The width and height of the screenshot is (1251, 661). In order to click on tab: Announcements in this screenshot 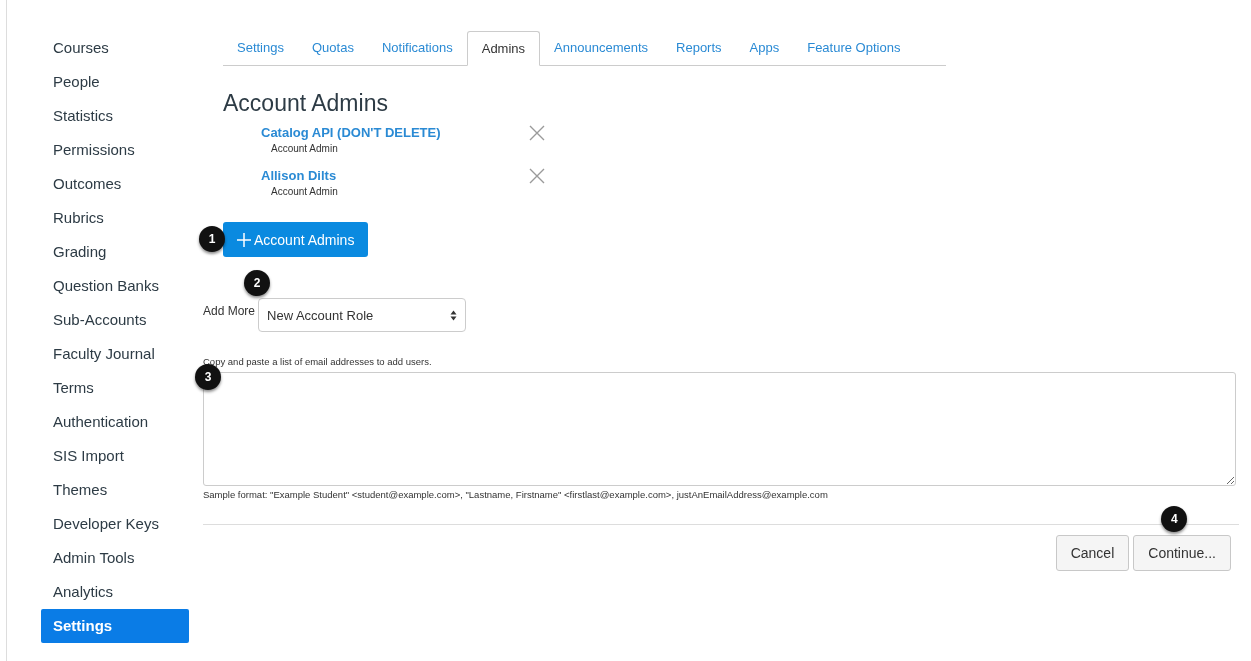, I will do `click(601, 48)`.